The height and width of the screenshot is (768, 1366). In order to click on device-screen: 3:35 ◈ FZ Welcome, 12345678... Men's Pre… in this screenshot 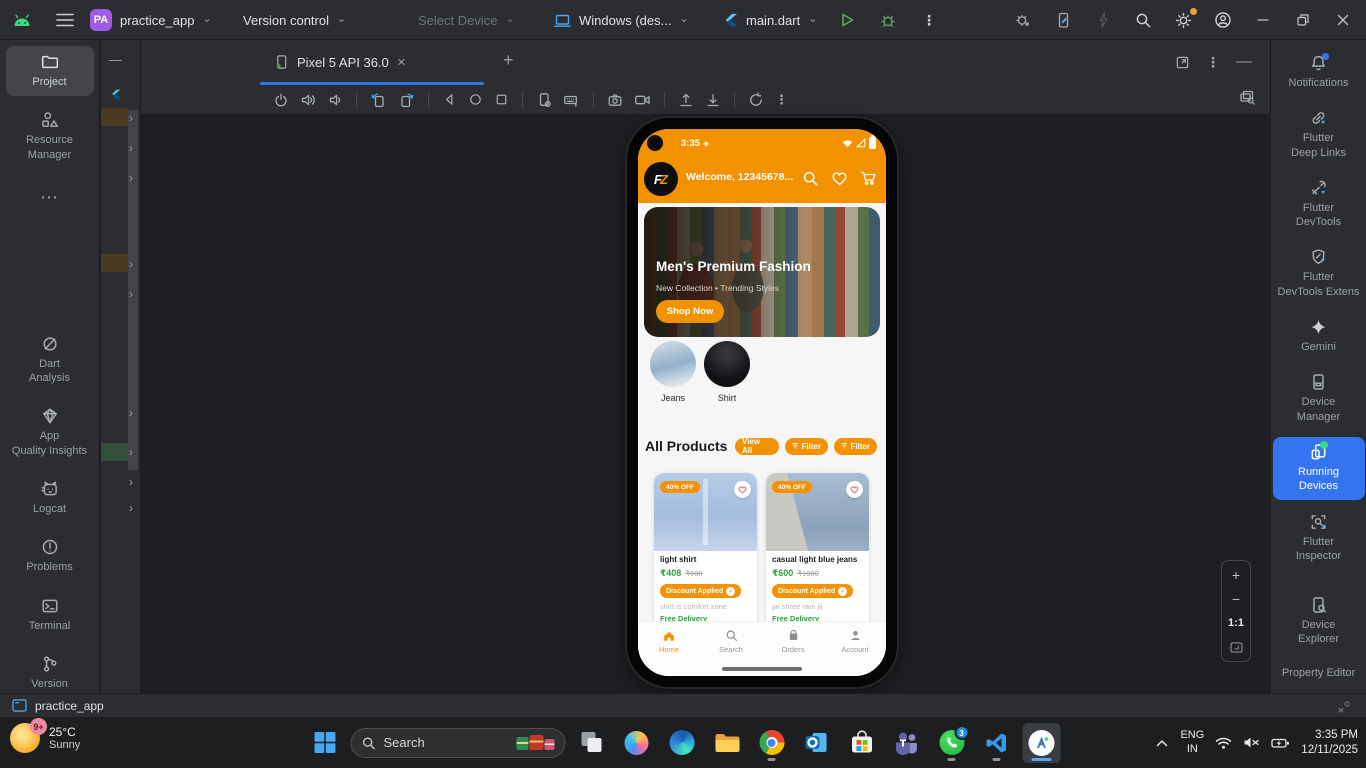, I will do `click(762, 402)`.